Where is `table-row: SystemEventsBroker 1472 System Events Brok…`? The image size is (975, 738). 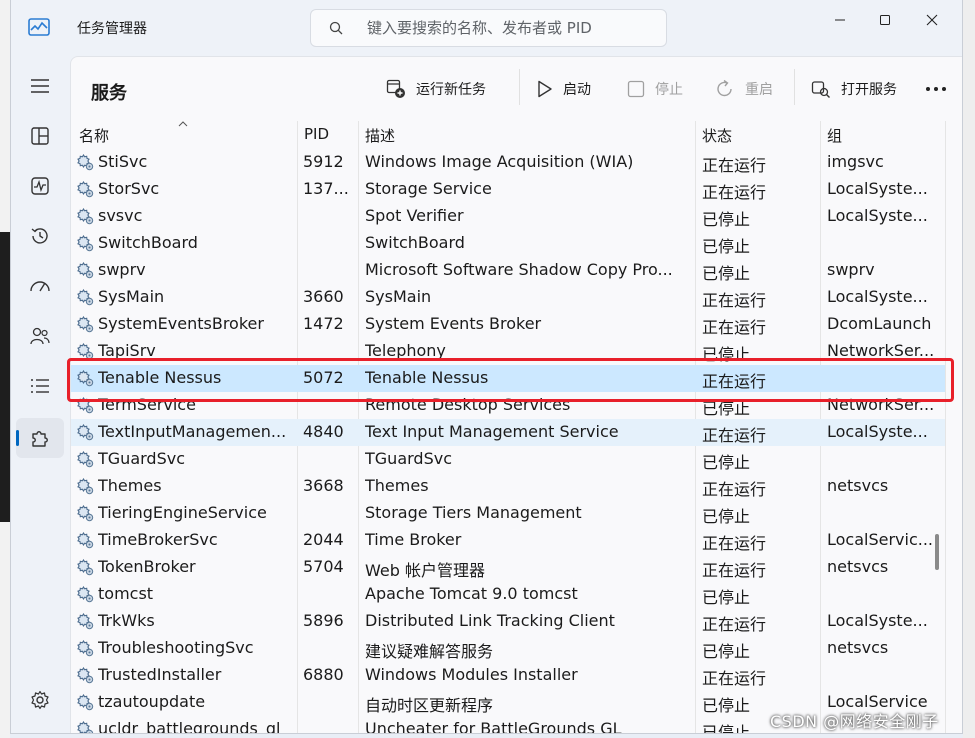 table-row: SystemEventsBroker 1472 System Events Brok… is located at coordinates (508, 324).